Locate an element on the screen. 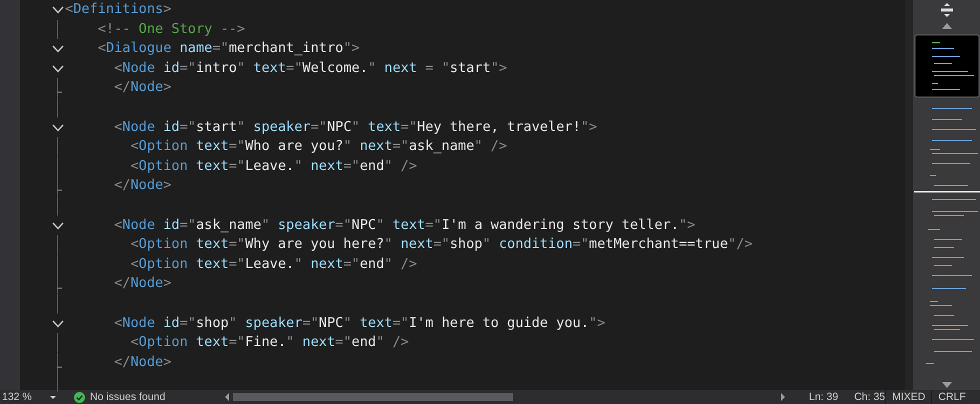 This screenshot has width=980, height=404. code-line: <Dialogue name="merchant_intro"> is located at coordinates (228, 48).